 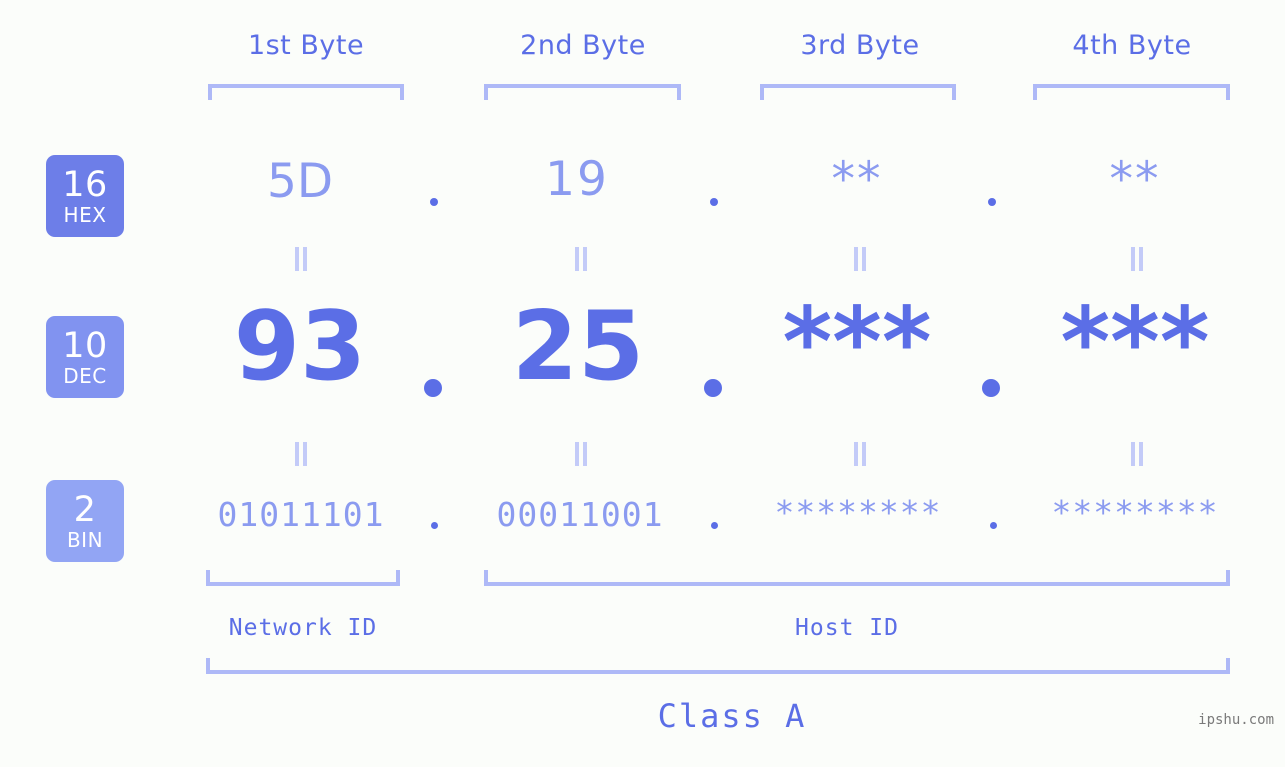 I want to click on bin-byte-1: 01011101, so click(x=301, y=514).